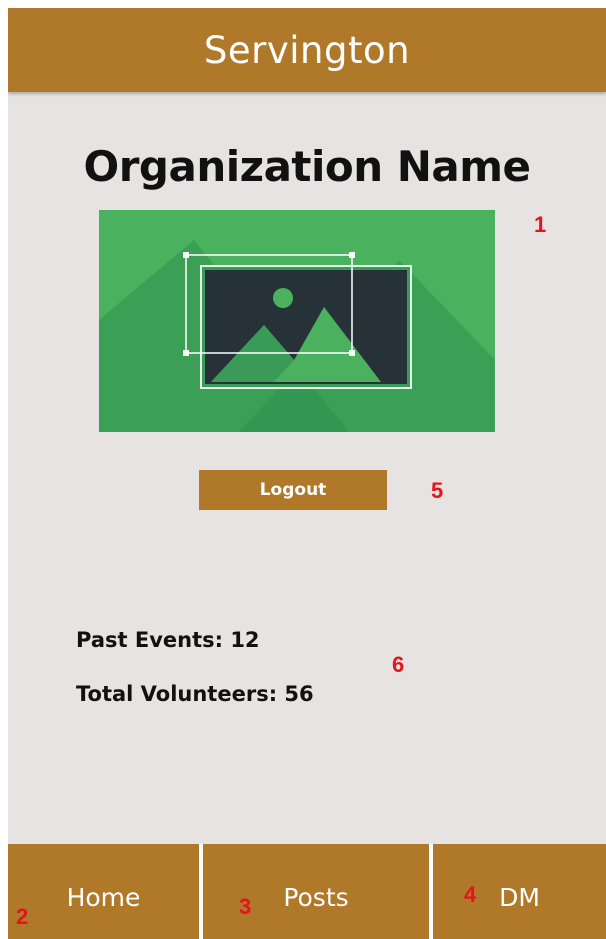 Image resolution: width=606 pixels, height=939 pixels. I want to click on app-title: Servington, so click(307, 50).